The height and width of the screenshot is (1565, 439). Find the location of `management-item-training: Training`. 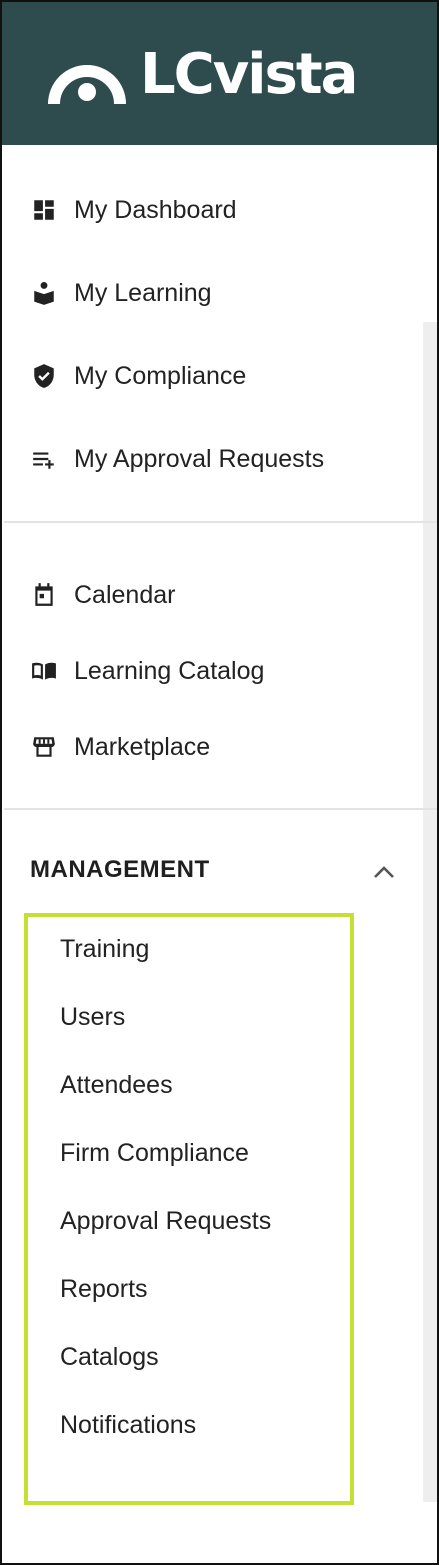

management-item-training: Training is located at coordinates (104, 949).